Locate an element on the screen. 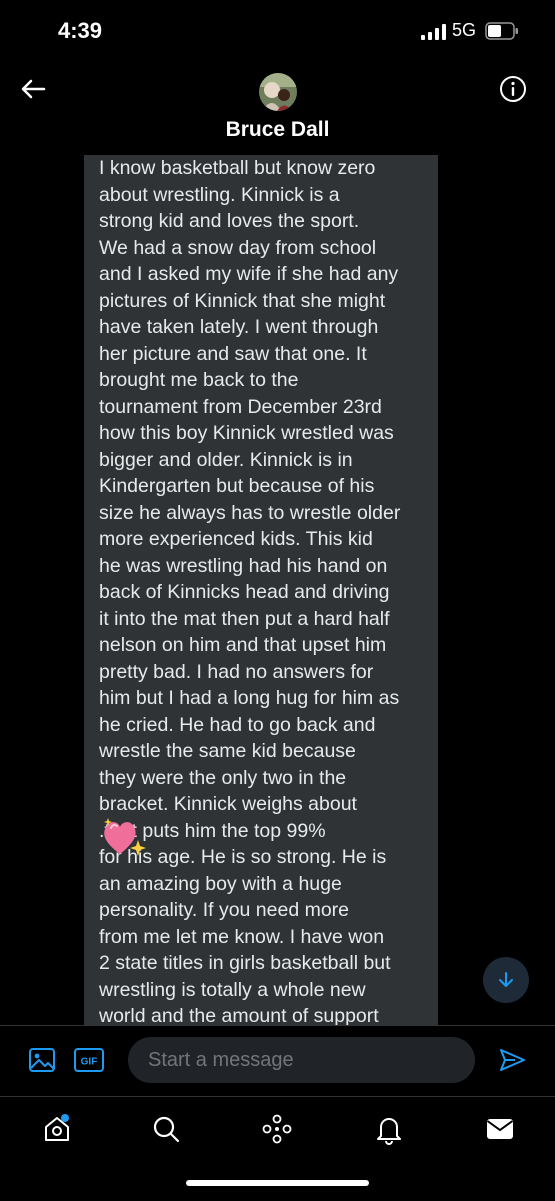 This screenshot has height=1201, width=555. messages-icon is located at coordinates (500, 1129).